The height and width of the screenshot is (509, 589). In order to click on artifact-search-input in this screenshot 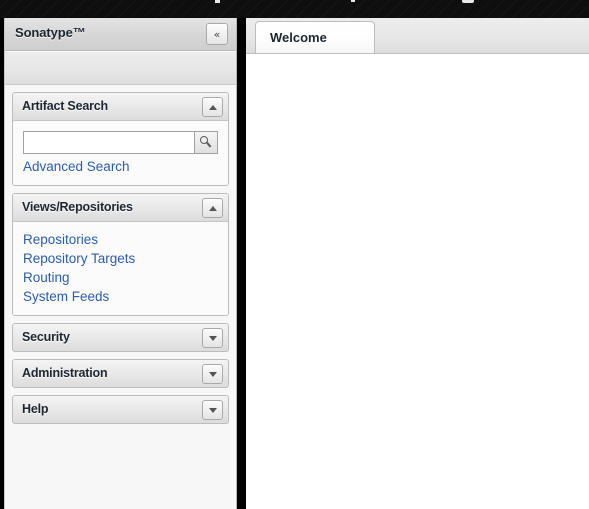, I will do `click(108, 142)`.